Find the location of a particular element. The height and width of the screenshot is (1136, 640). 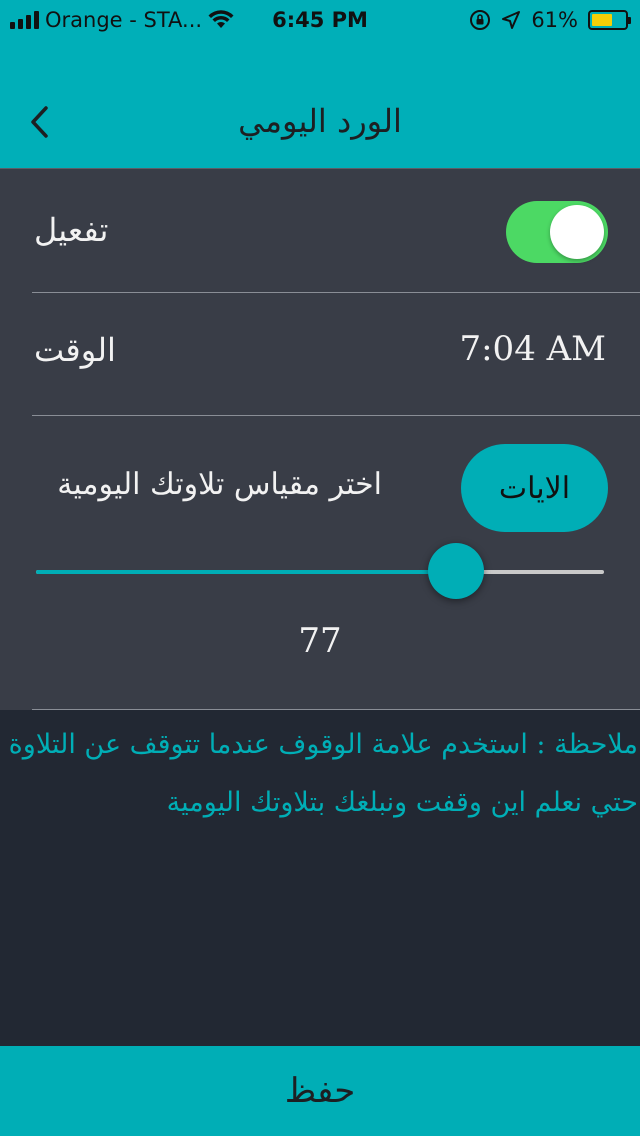

battery-level is located at coordinates (602, 20).